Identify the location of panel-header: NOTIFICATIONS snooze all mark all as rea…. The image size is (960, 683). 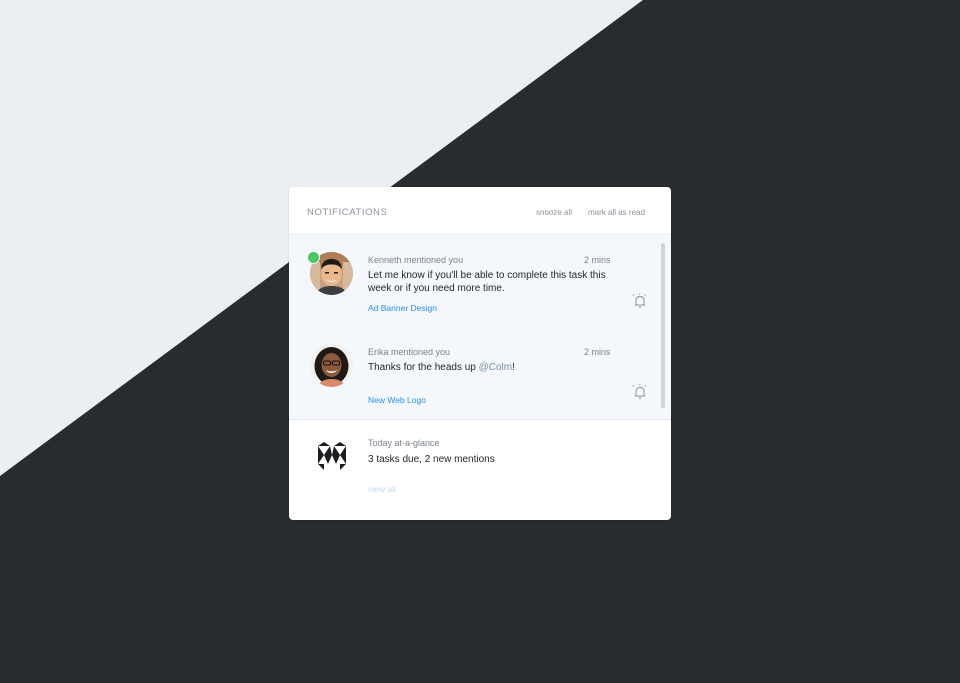
(480, 211).